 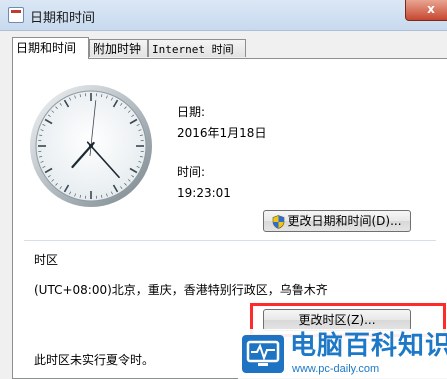 I want to click on title-bar: 日期和时间 x, so click(x=223, y=15).